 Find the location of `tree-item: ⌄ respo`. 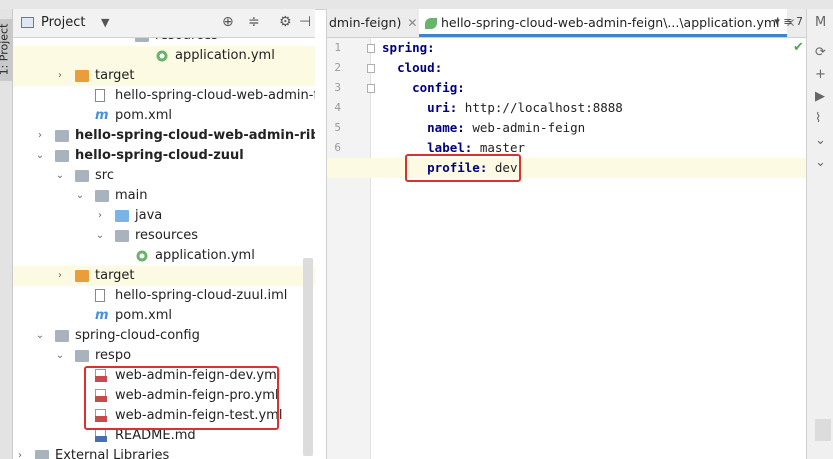

tree-item: ⌄ respo is located at coordinates (164, 356).